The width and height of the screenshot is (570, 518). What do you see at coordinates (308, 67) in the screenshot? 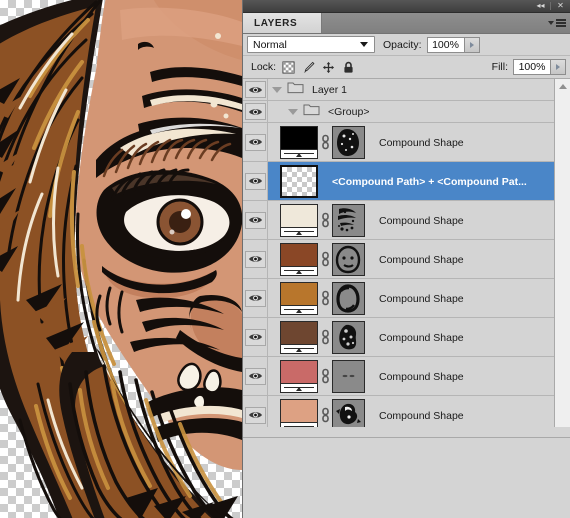
I see `lock-image-pixels-icon` at bounding box center [308, 67].